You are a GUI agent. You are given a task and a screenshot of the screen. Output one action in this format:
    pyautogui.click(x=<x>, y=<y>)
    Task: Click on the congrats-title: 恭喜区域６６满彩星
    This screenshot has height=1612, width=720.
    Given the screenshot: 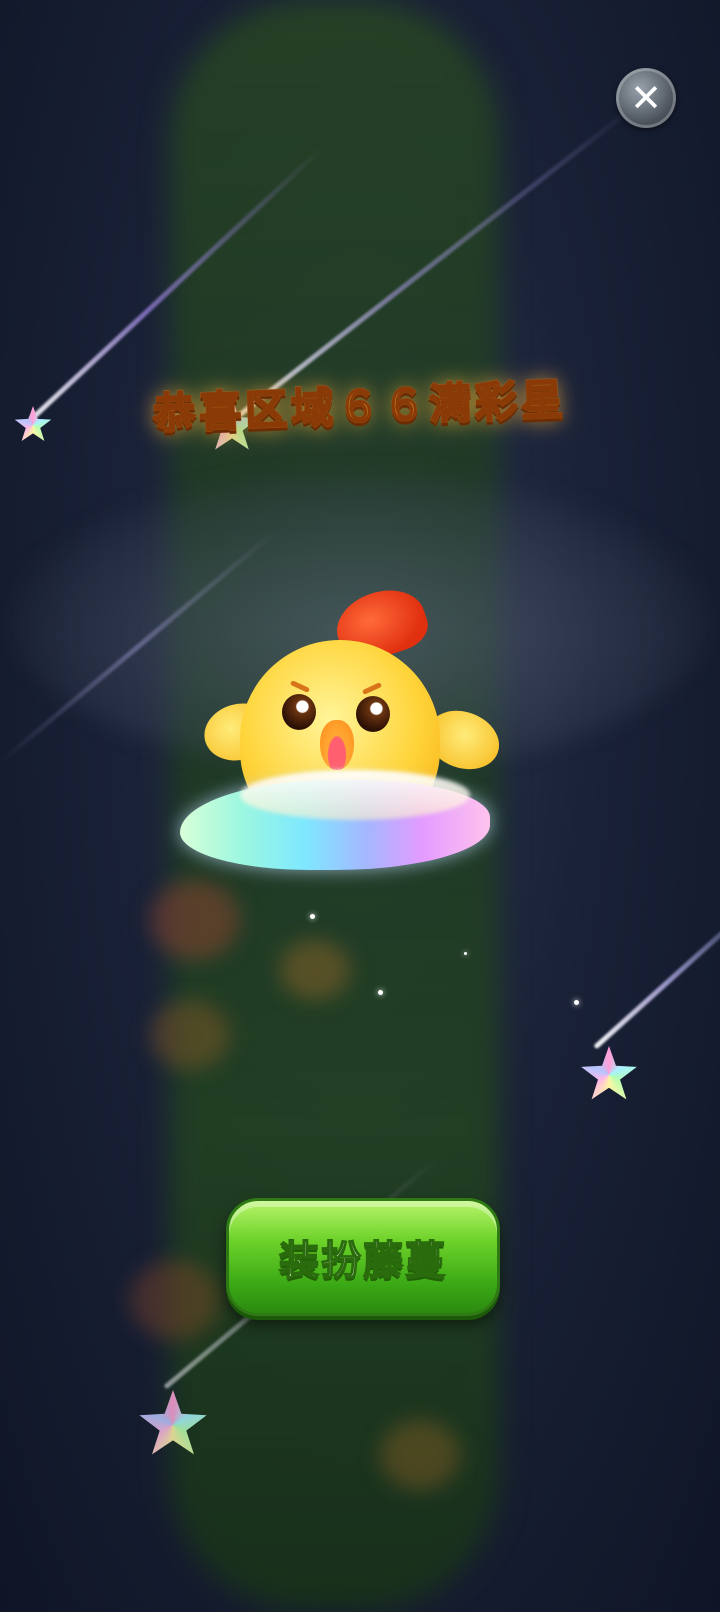 What is the action you would take?
    pyautogui.click(x=359, y=402)
    